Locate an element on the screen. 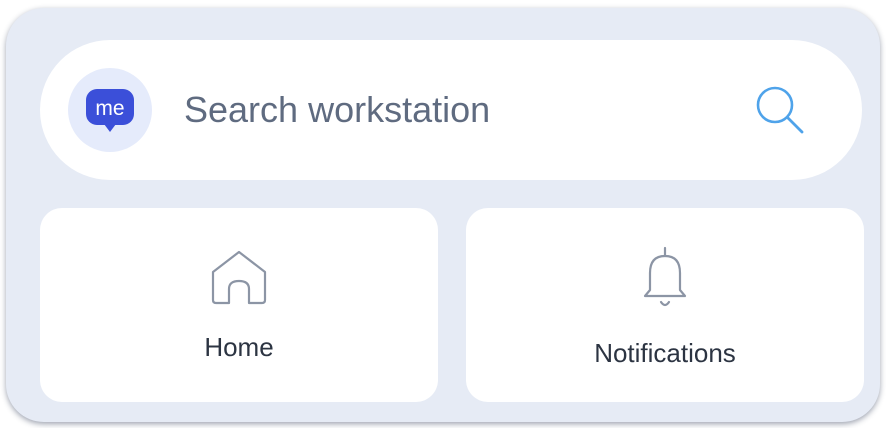  me-logo: me is located at coordinates (110, 110).